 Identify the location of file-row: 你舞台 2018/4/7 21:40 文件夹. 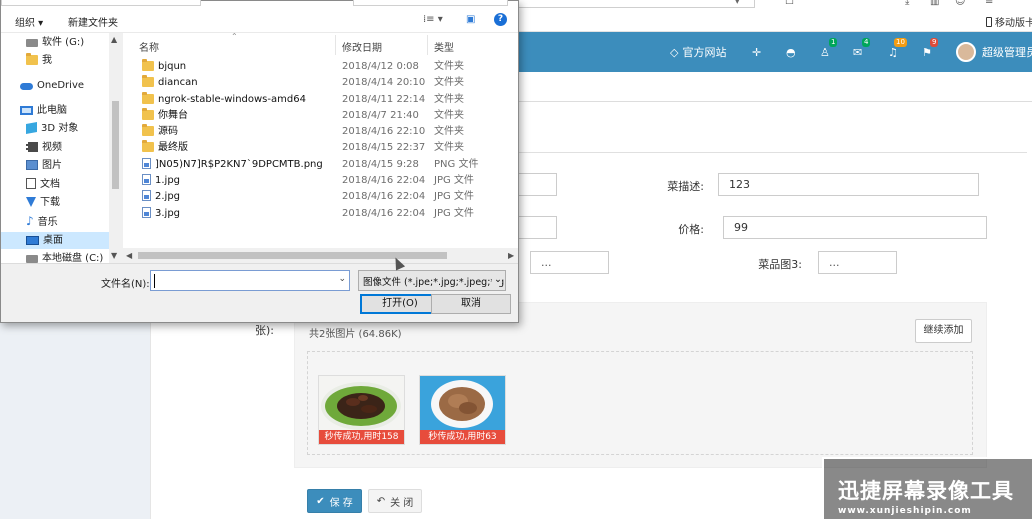
(320, 116).